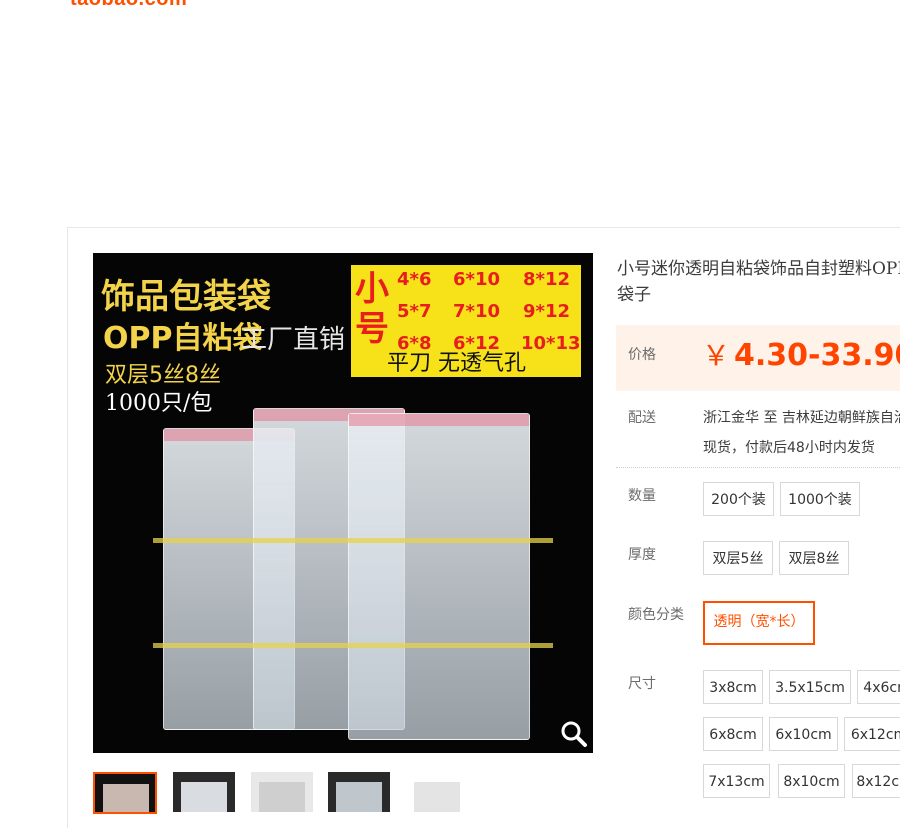 The width and height of the screenshot is (900, 828). I want to click on image-size-label: 6*10, so click(476, 279).